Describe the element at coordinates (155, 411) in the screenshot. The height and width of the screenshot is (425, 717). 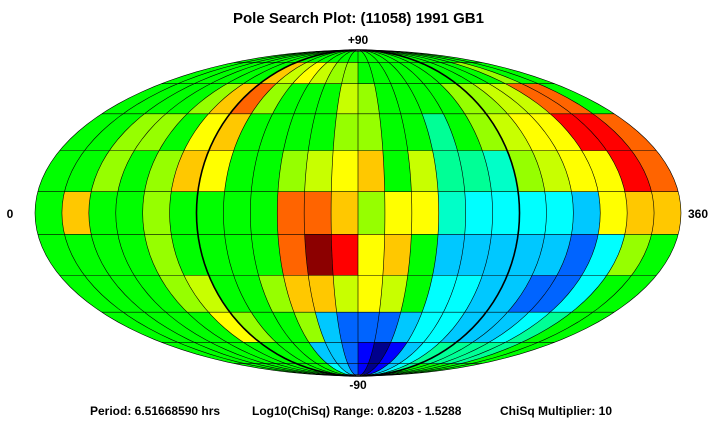
I see `period-label: Period: 6.51668590 hrs` at that location.